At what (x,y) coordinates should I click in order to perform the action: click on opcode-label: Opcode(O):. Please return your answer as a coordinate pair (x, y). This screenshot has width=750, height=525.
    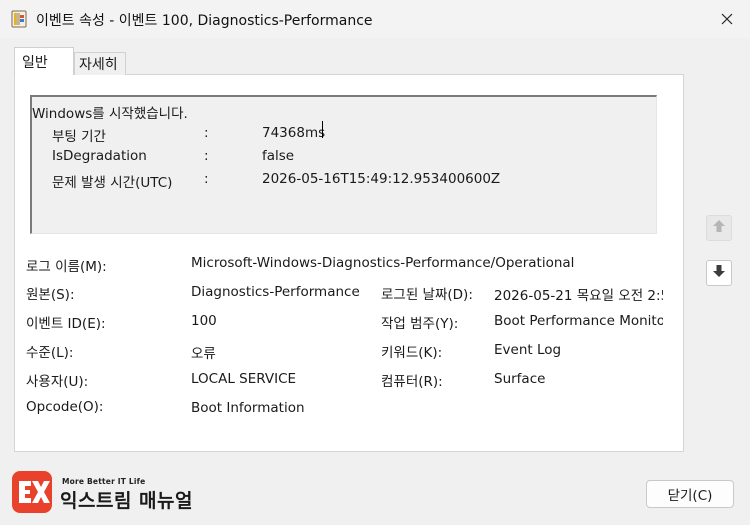
    Looking at the image, I should click on (65, 407).